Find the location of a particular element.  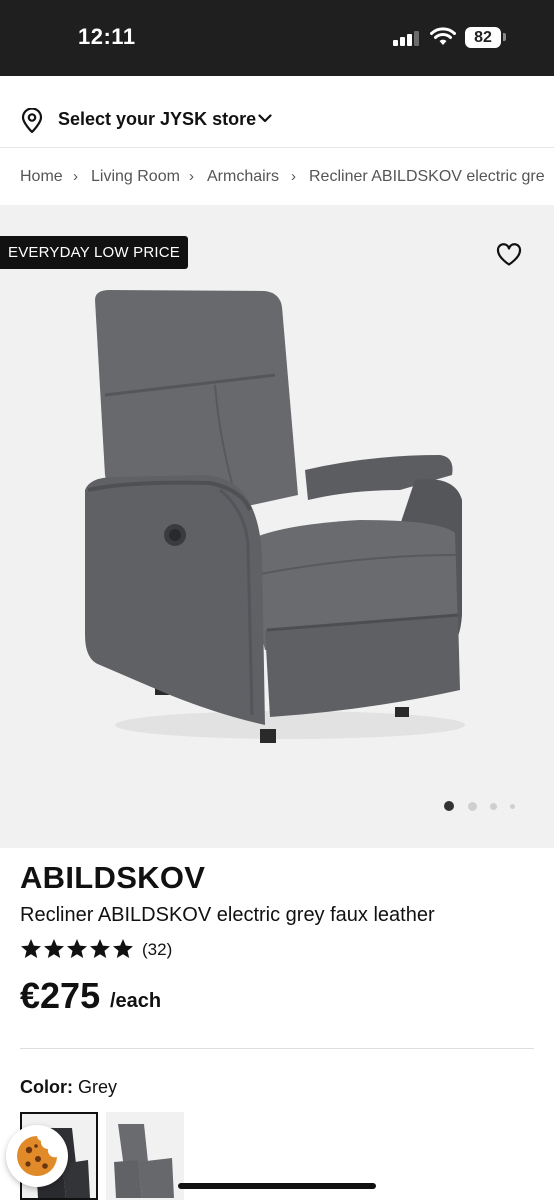

breadcrumb-current: Recliner ABILDSKOV electric gre is located at coordinates (427, 176).